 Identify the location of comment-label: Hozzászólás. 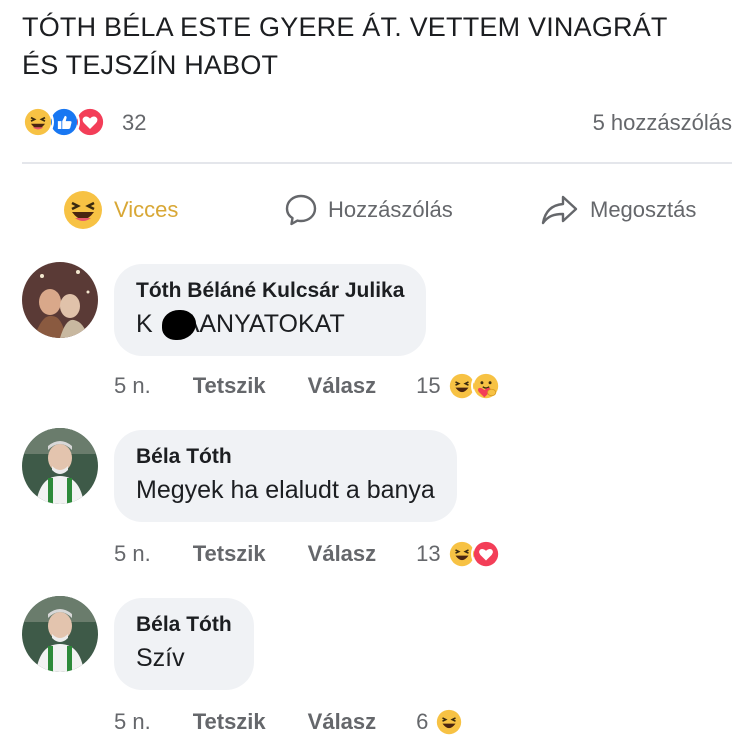
(390, 209).